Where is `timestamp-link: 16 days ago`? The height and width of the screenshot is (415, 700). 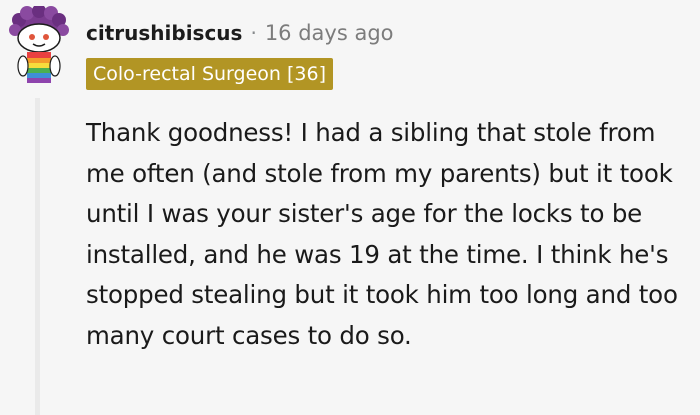 timestamp-link: 16 days ago is located at coordinates (329, 33).